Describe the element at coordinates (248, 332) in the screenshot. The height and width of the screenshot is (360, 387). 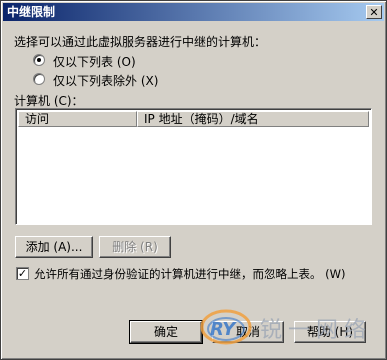
I see `cancel-button: 取消` at that location.